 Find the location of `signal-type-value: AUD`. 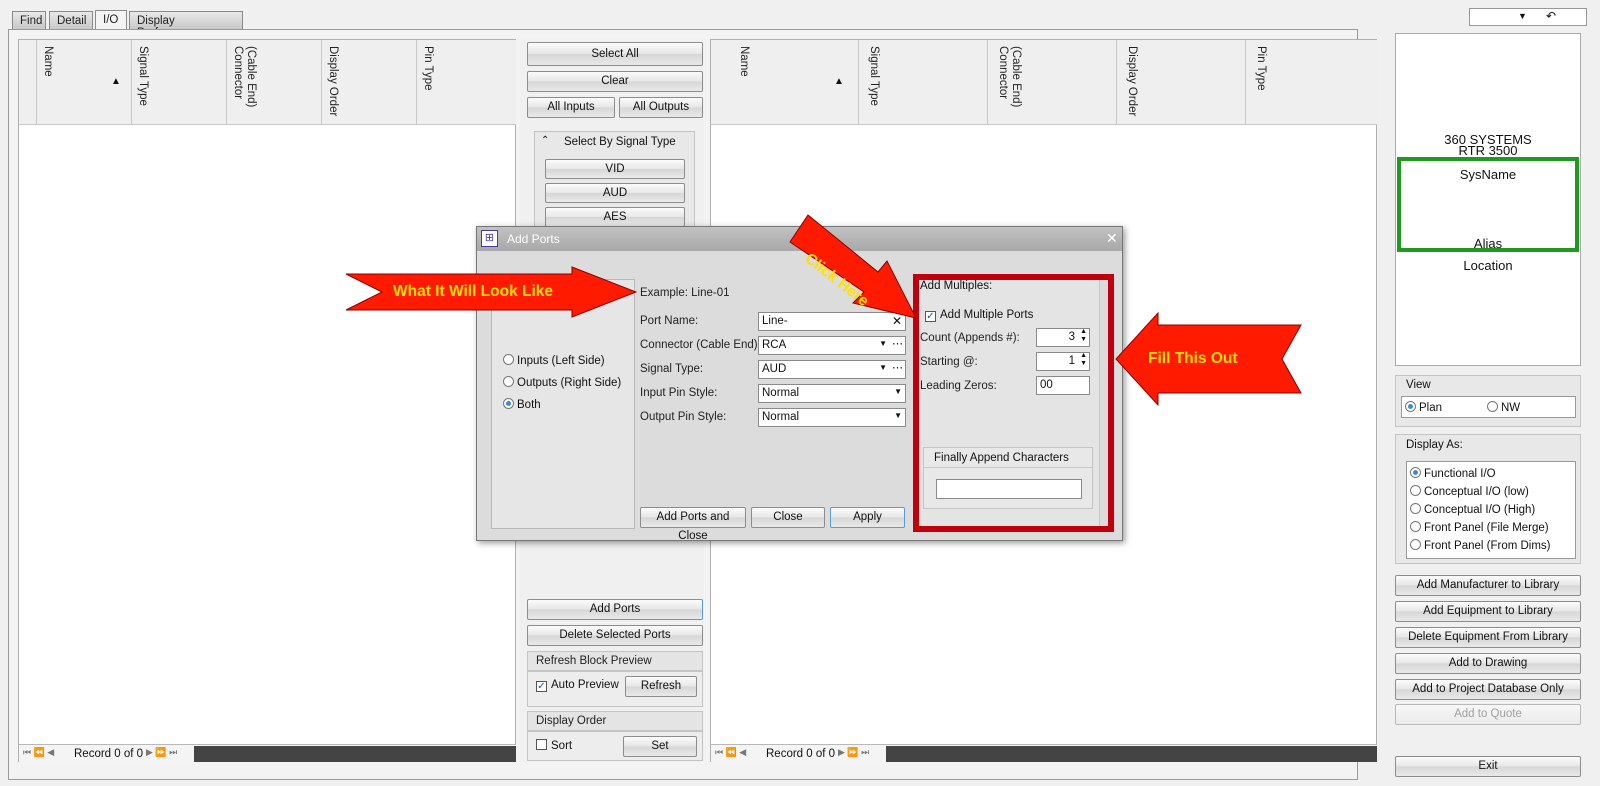

signal-type-value: AUD is located at coordinates (774, 369).